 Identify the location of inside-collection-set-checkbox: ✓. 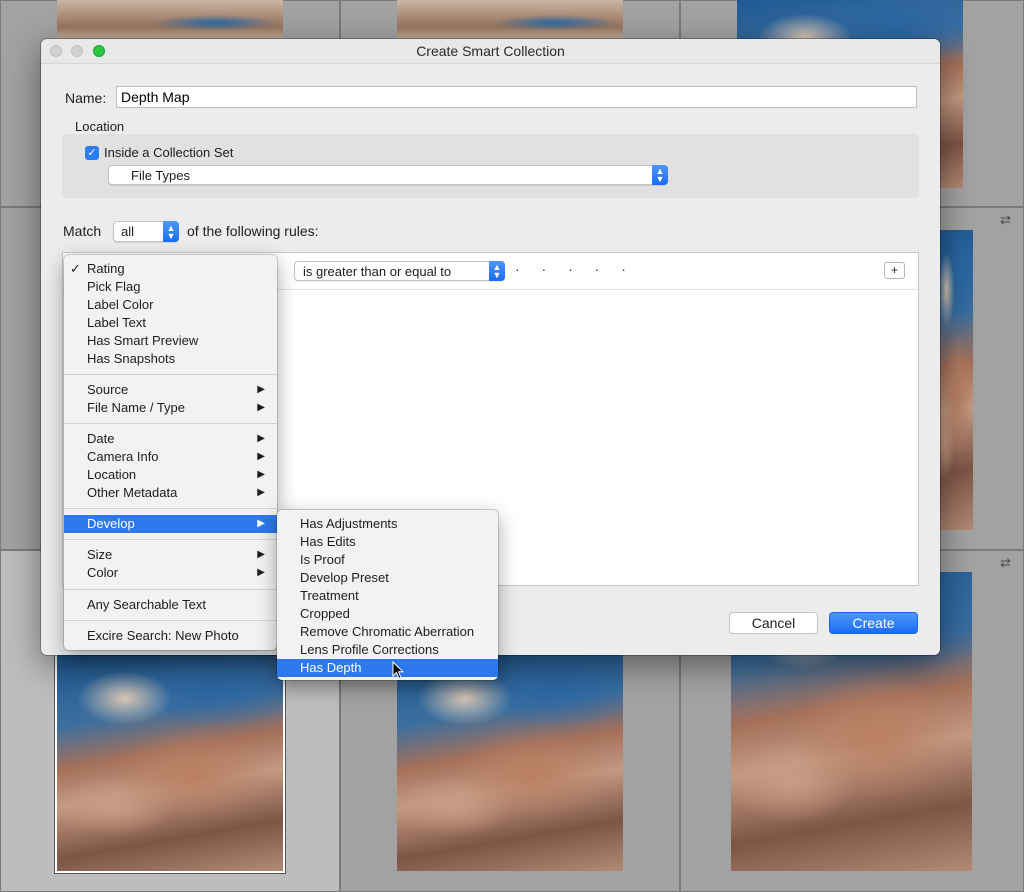
(92, 153).